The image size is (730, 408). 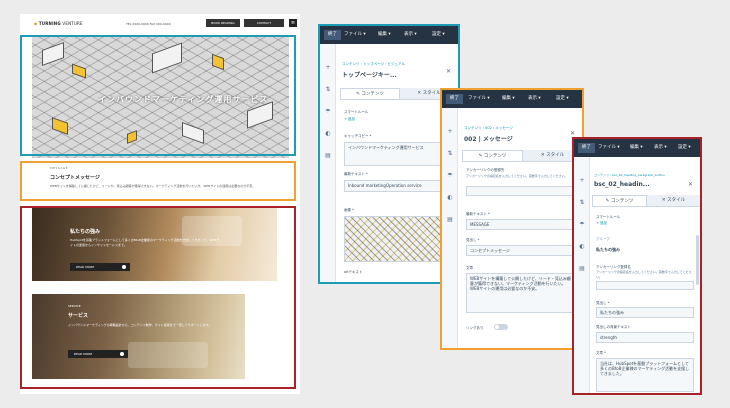 What do you see at coordinates (522, 250) in the screenshot?
I see `heading-field: コンセプトメッセージ` at bounding box center [522, 250].